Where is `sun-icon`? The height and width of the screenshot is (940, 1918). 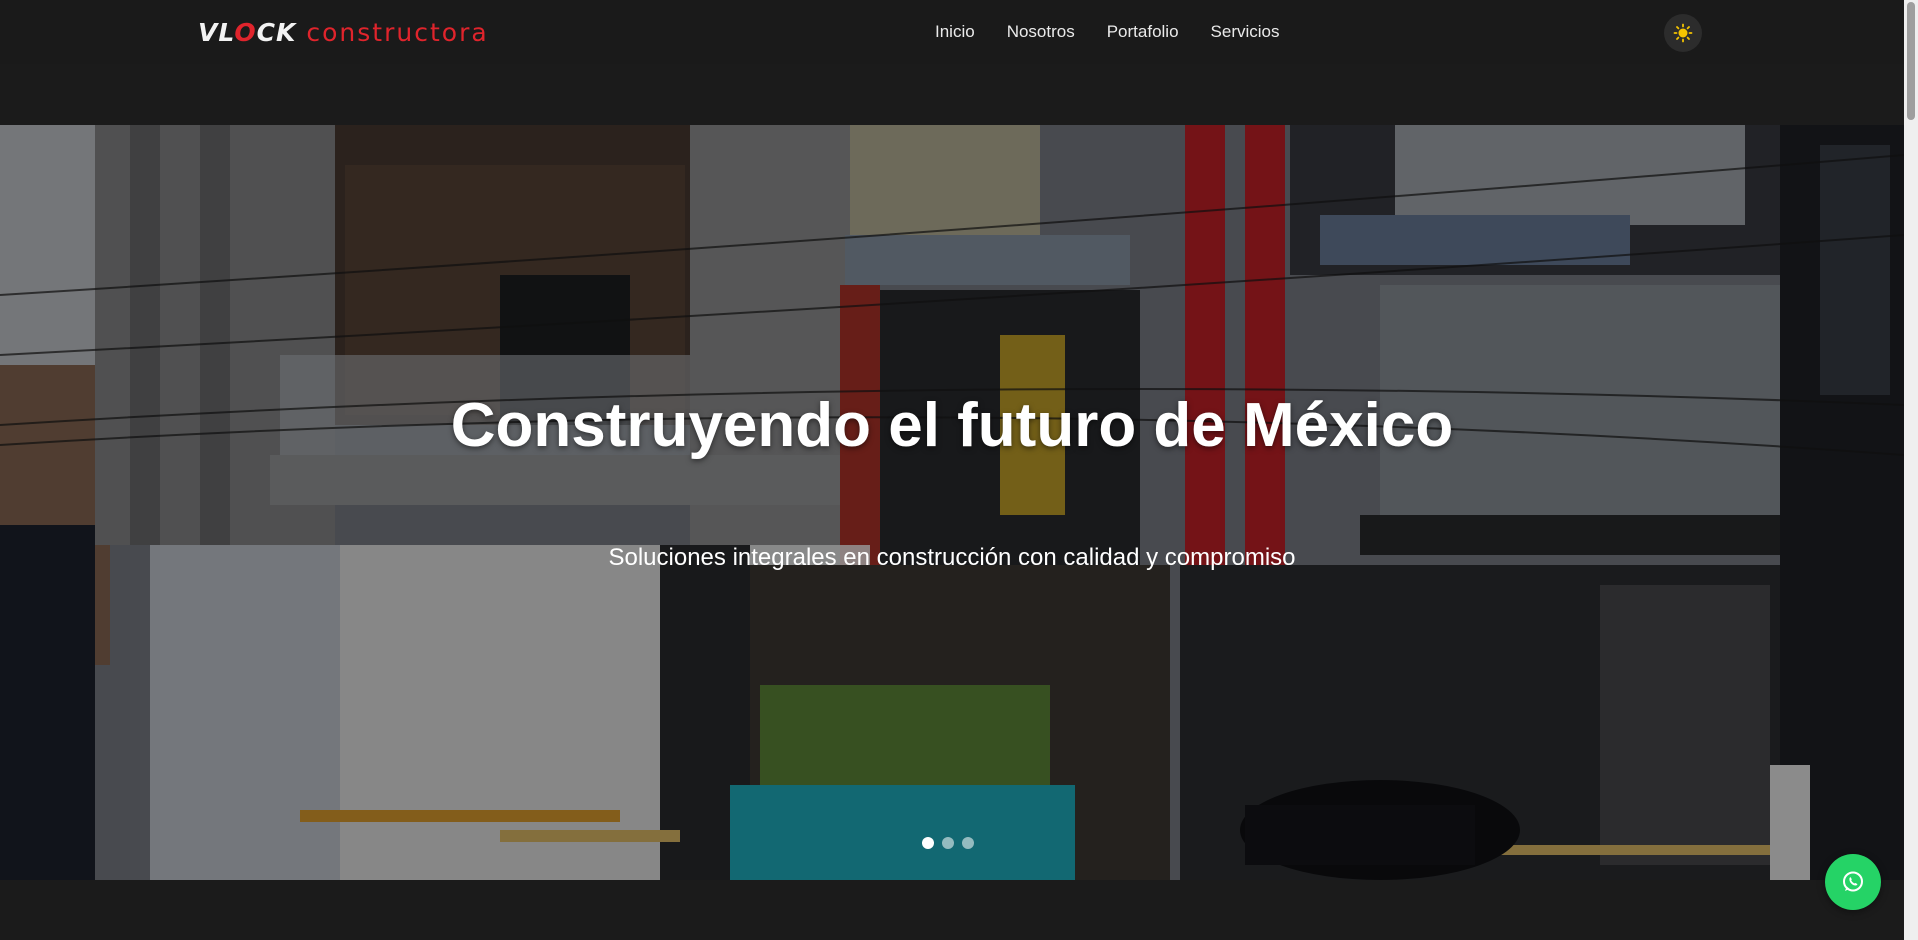 sun-icon is located at coordinates (1683, 33).